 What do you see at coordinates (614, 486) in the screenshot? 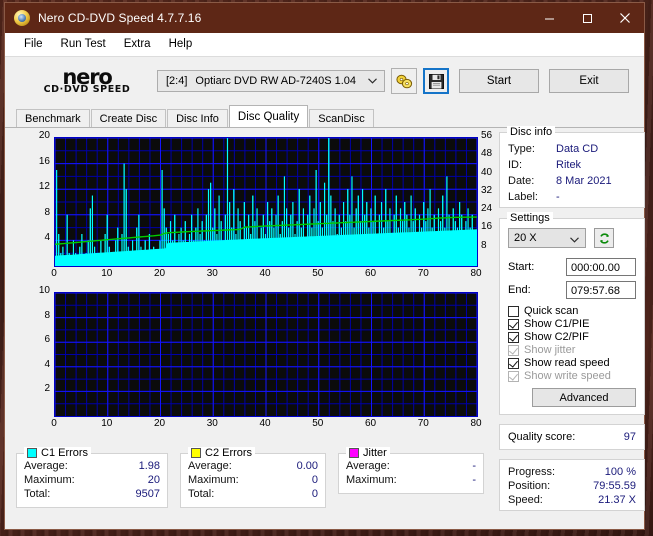
I see `position-value: 79:55.59` at bounding box center [614, 486].